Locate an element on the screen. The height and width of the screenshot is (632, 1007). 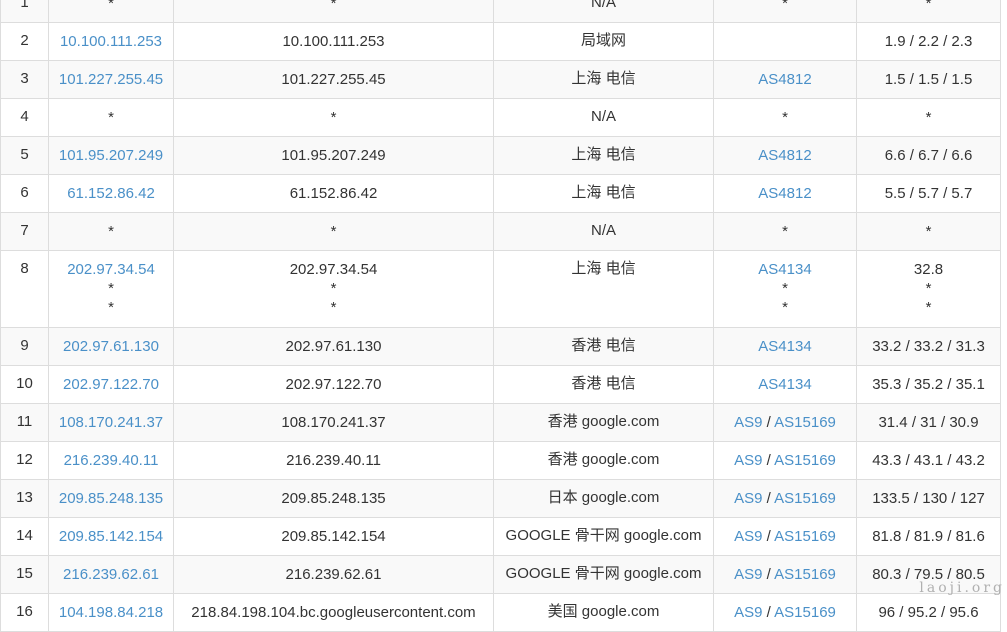
latency-text: 35.3 / 35.2 / 35.1 is located at coordinates (928, 384).